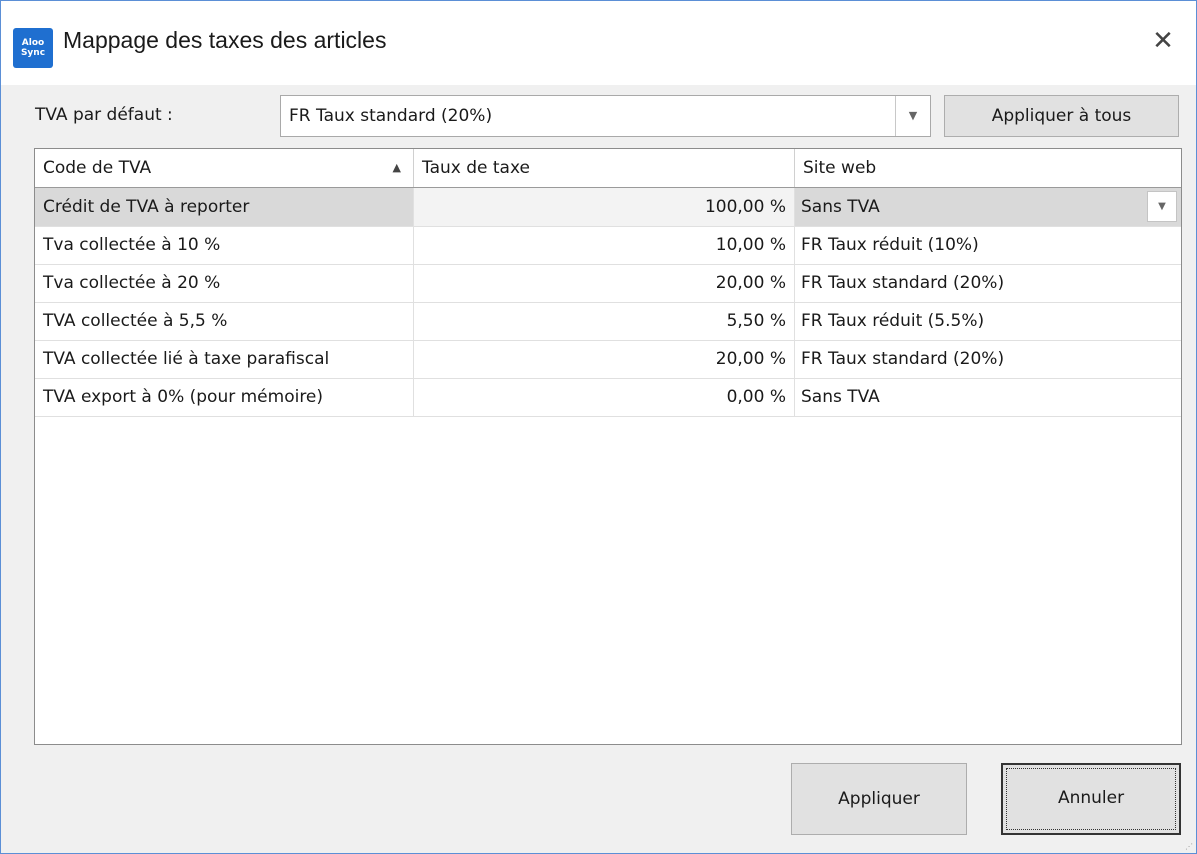 The width and height of the screenshot is (1197, 854). What do you see at coordinates (840, 168) in the screenshot?
I see `column-header-site-label: Site web` at bounding box center [840, 168].